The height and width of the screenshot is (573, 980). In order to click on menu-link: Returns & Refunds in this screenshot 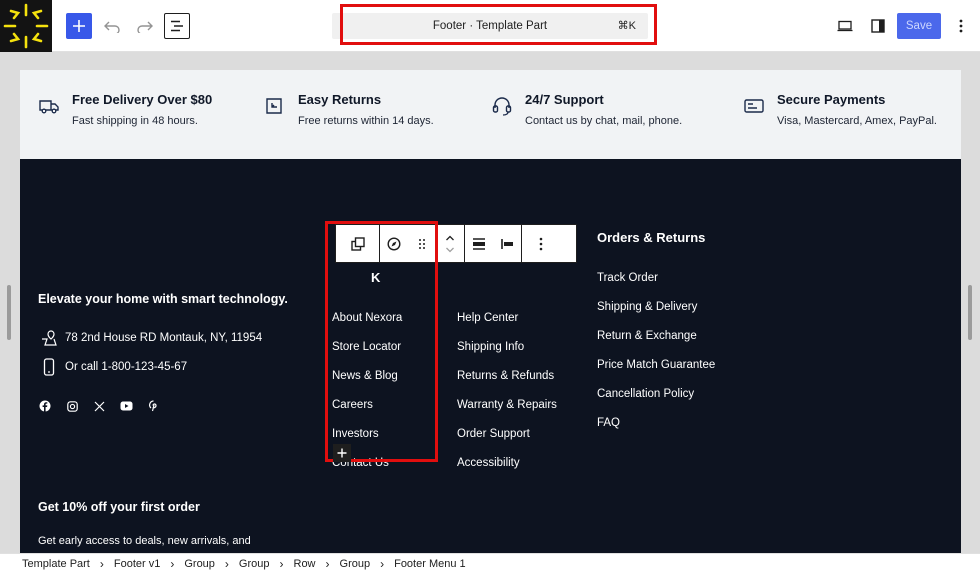, I will do `click(505, 376)`.